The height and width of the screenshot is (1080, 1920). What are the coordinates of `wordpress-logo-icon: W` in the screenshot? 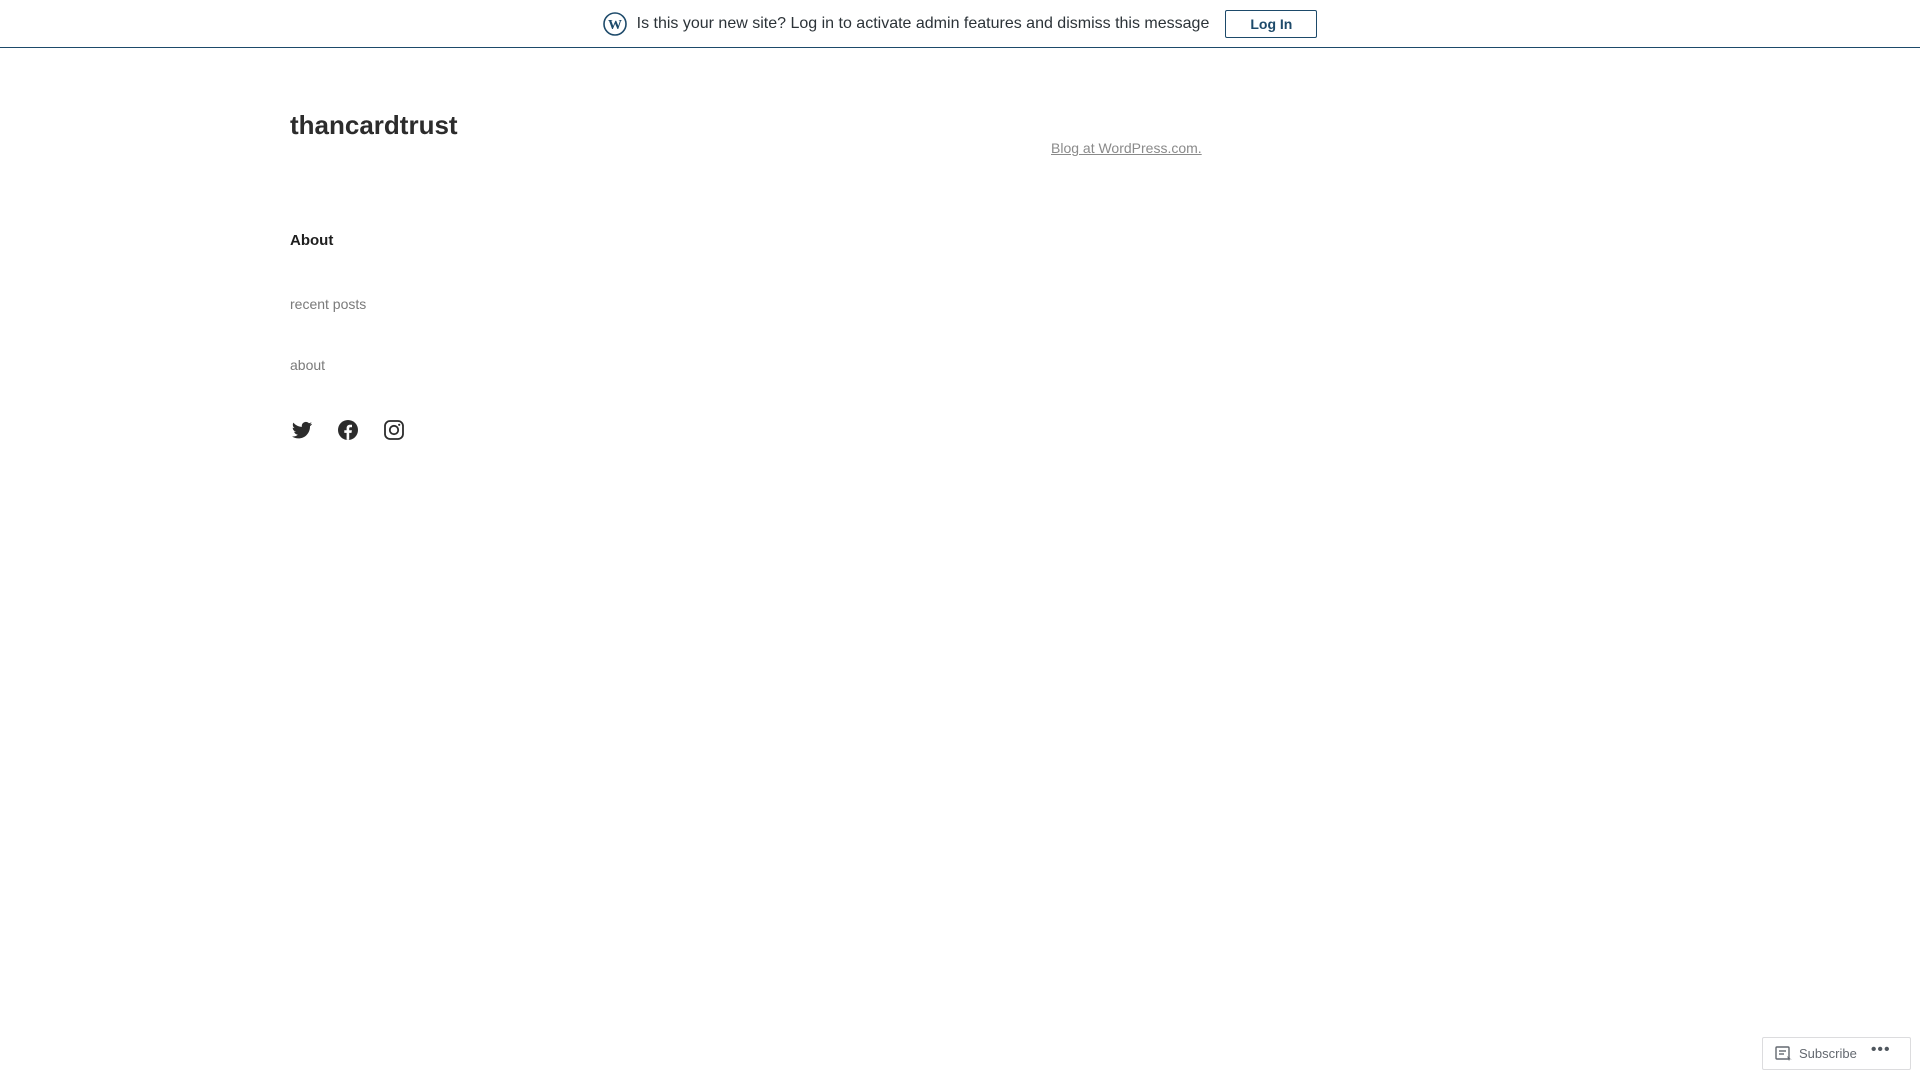 It's located at (614, 23).